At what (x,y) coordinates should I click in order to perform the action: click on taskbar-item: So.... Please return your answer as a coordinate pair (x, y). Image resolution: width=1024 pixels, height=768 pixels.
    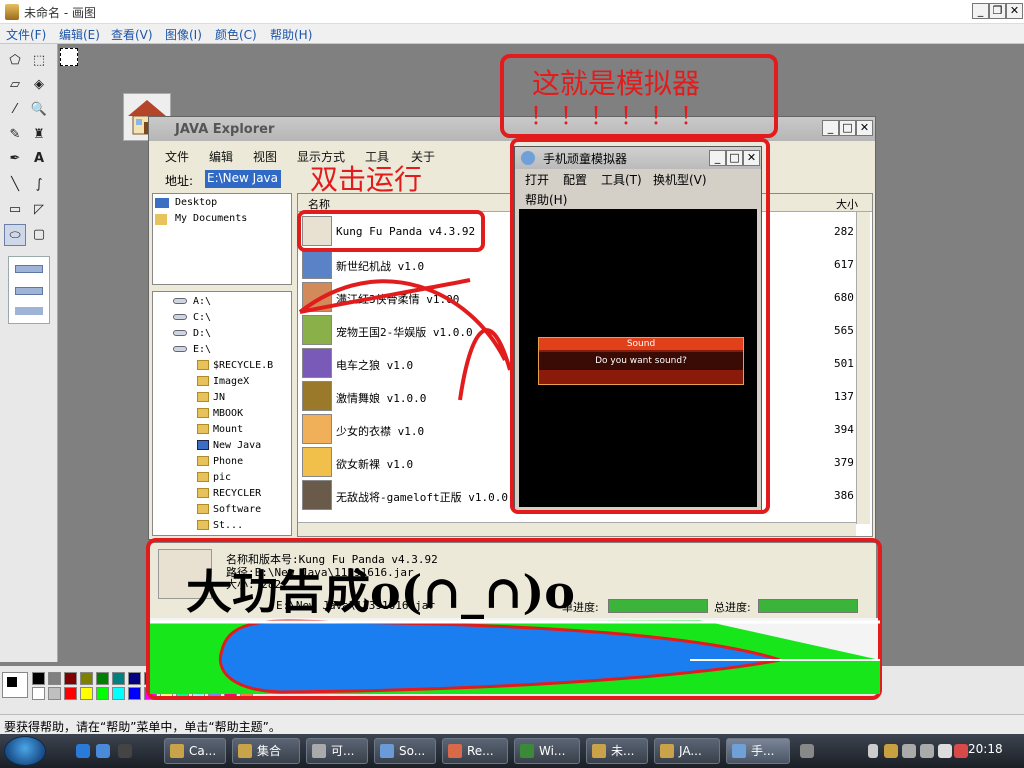
    Looking at the image, I should click on (405, 751).